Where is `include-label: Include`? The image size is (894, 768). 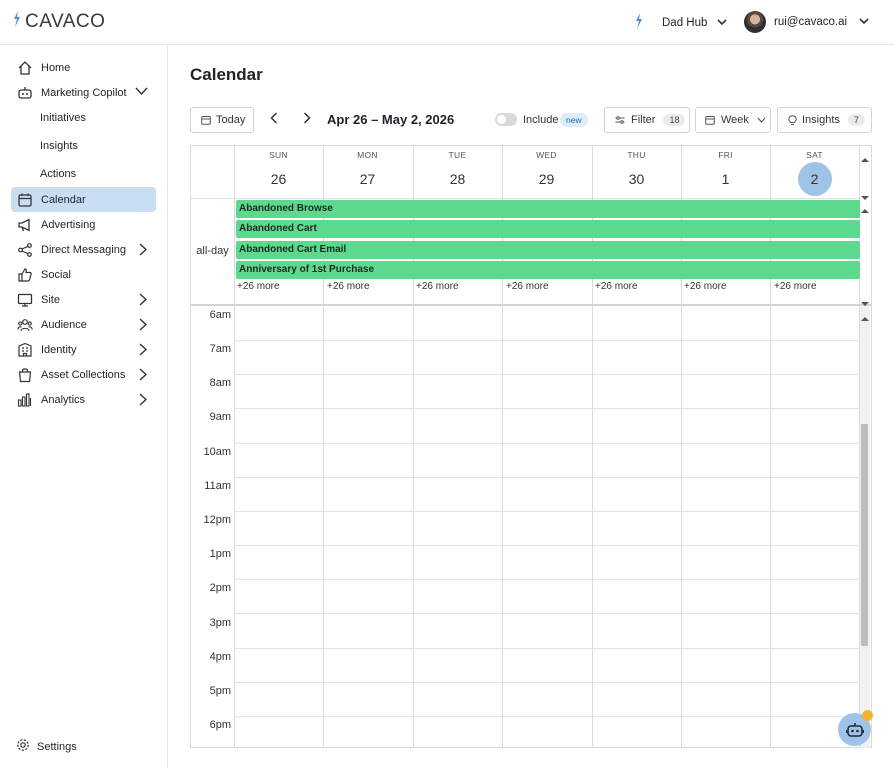 include-label: Include is located at coordinates (541, 120).